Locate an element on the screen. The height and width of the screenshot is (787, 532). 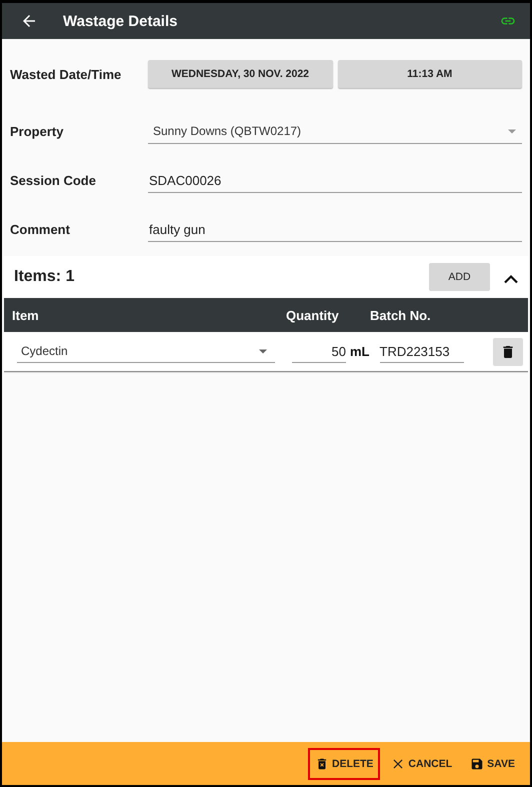
unit-label: mL is located at coordinates (360, 351).